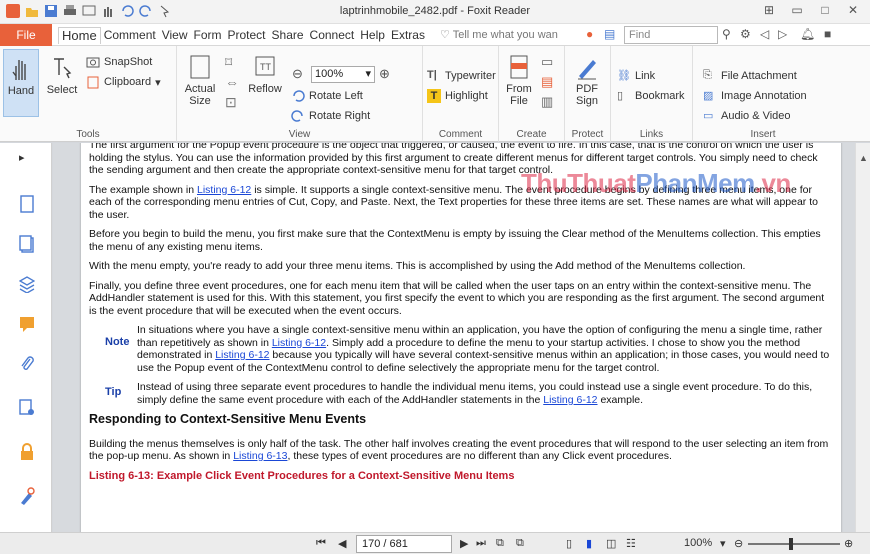 The height and width of the screenshot is (554, 870). I want to click on maximize-button: □, so click(825, 10).